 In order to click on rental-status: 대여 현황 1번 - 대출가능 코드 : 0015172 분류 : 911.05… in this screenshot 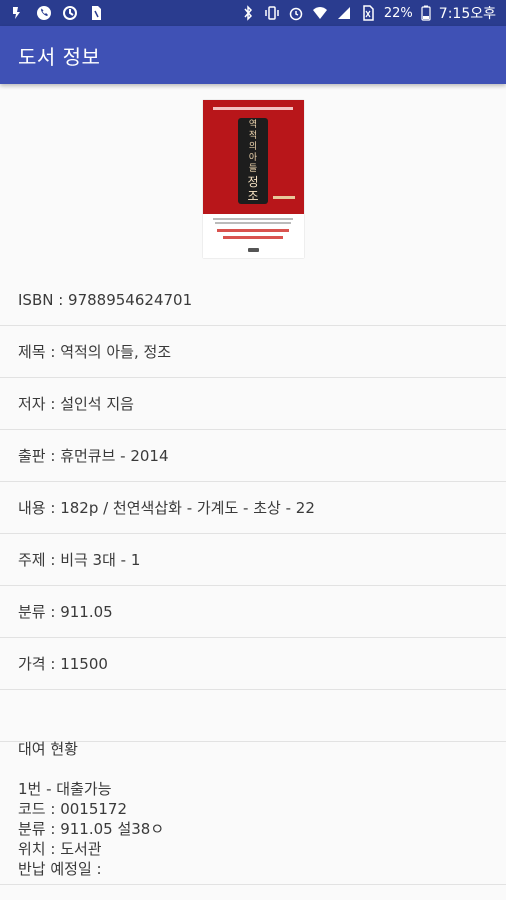, I will do `click(253, 809)`.